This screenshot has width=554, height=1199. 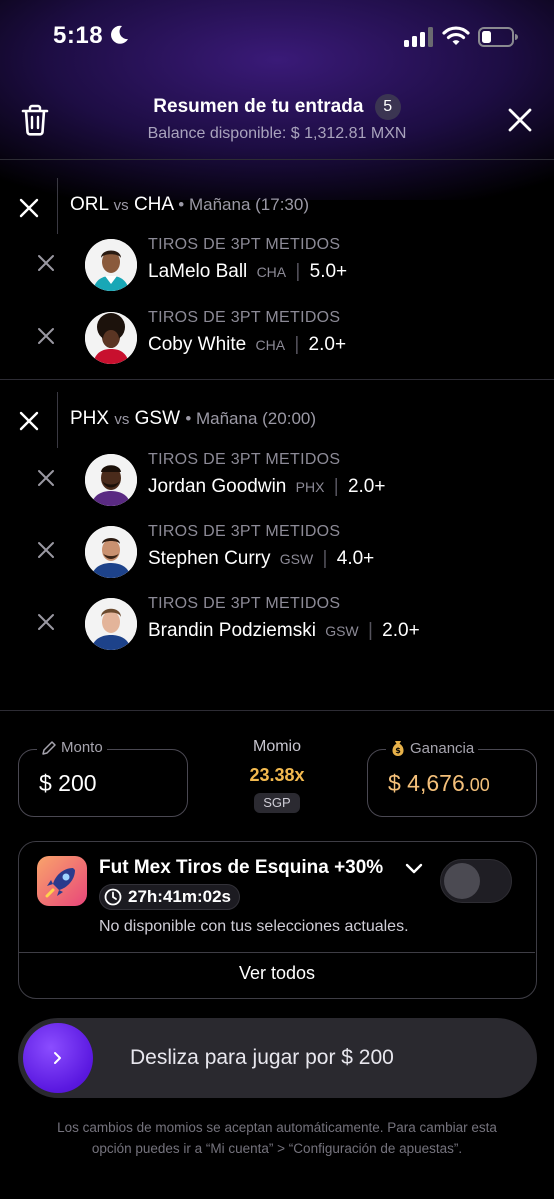 I want to click on promo-toggle, so click(x=476, y=881).